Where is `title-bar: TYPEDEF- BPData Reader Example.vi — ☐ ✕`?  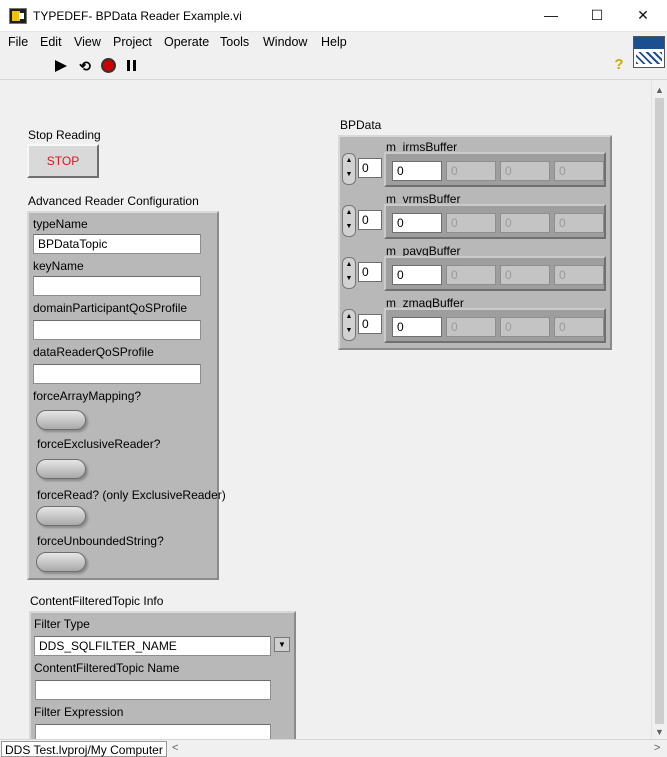
title-bar: TYPEDEF- BPData Reader Example.vi — ☐ ✕ is located at coordinates (333, 16).